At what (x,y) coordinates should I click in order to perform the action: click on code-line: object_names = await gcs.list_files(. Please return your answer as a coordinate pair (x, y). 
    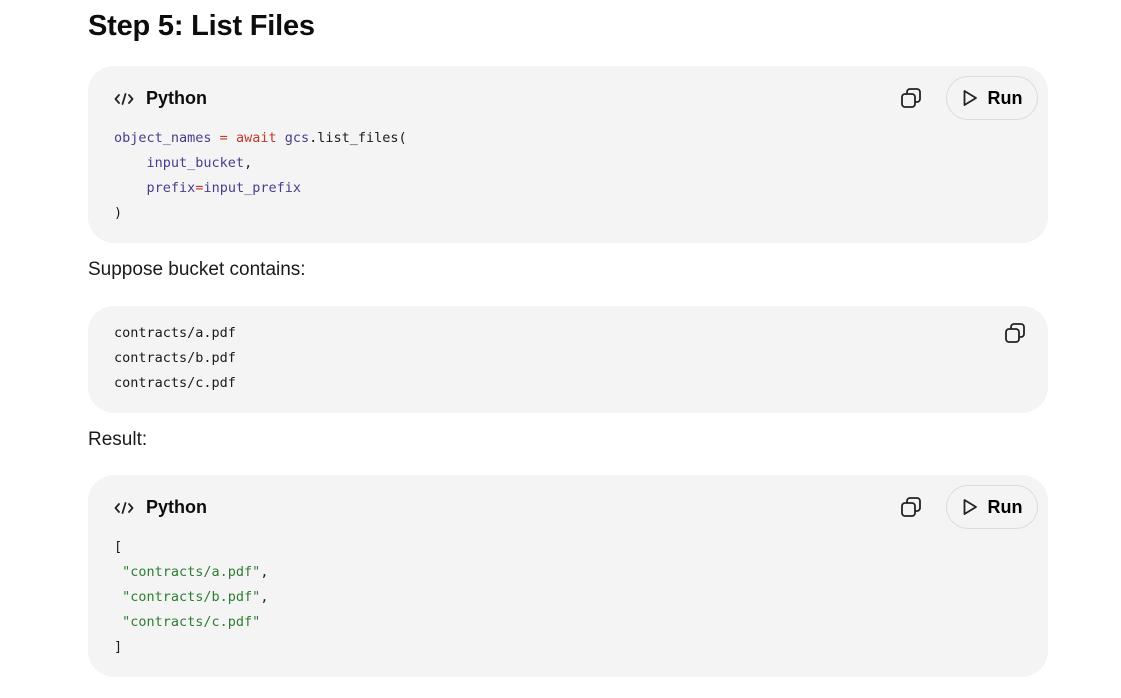
    Looking at the image, I should click on (260, 138).